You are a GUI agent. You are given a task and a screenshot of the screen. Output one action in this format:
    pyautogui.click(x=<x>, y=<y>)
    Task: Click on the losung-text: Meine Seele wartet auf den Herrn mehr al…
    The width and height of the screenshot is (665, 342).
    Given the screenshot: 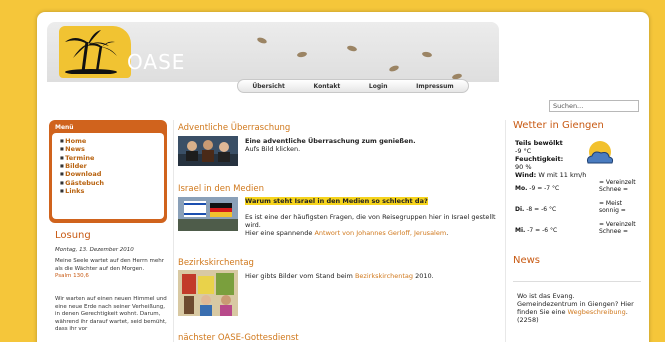 What is the action you would take?
    pyautogui.click(x=111, y=269)
    